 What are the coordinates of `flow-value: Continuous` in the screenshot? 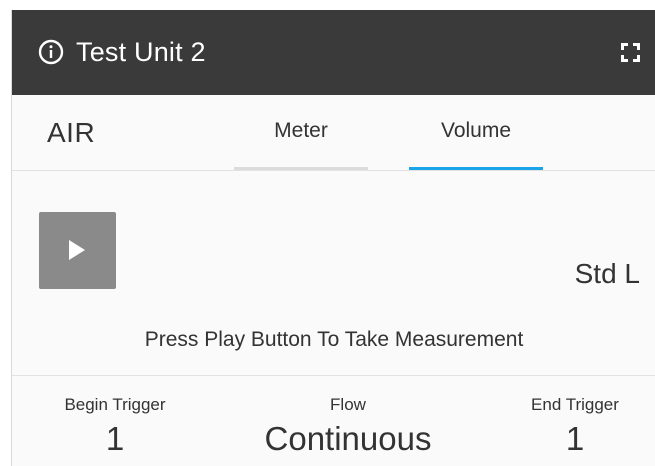 It's located at (348, 438).